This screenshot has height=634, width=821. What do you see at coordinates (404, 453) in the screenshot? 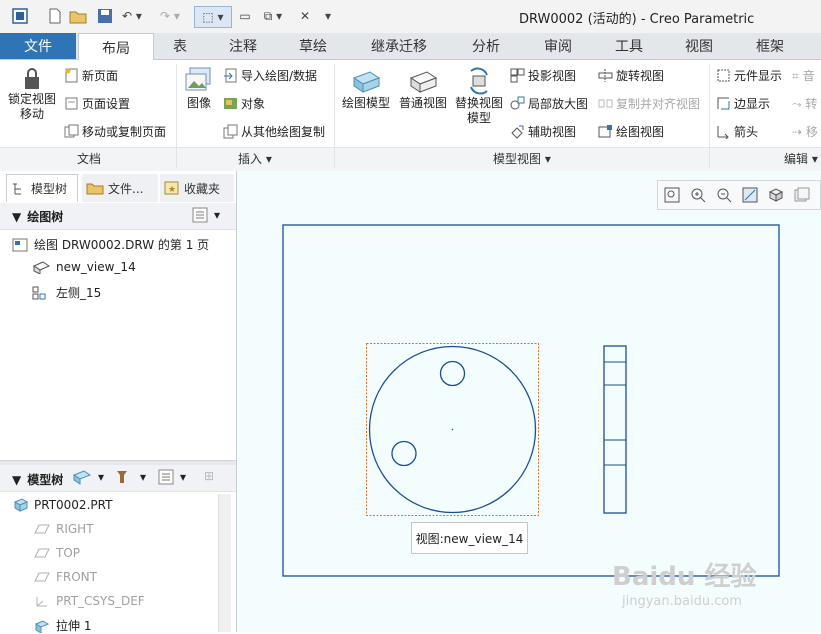
I see `front-view-hole-left` at bounding box center [404, 453].